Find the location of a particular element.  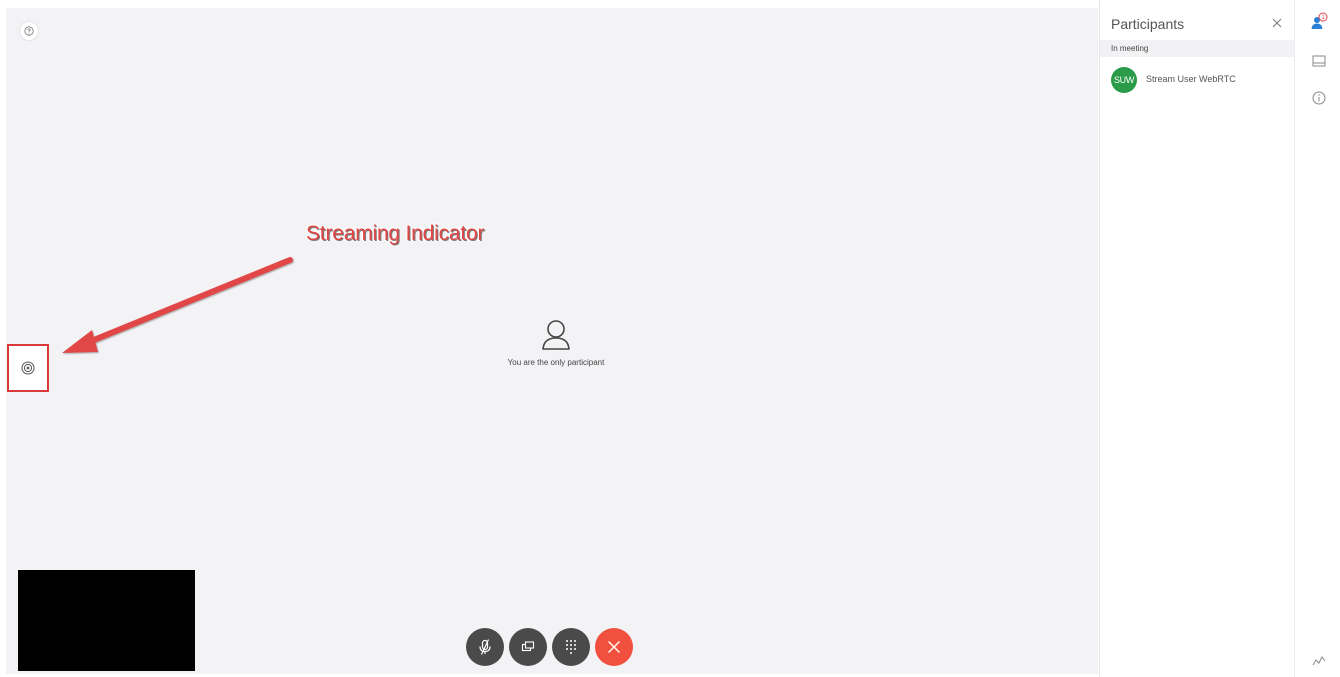

keypad-button is located at coordinates (571, 647).